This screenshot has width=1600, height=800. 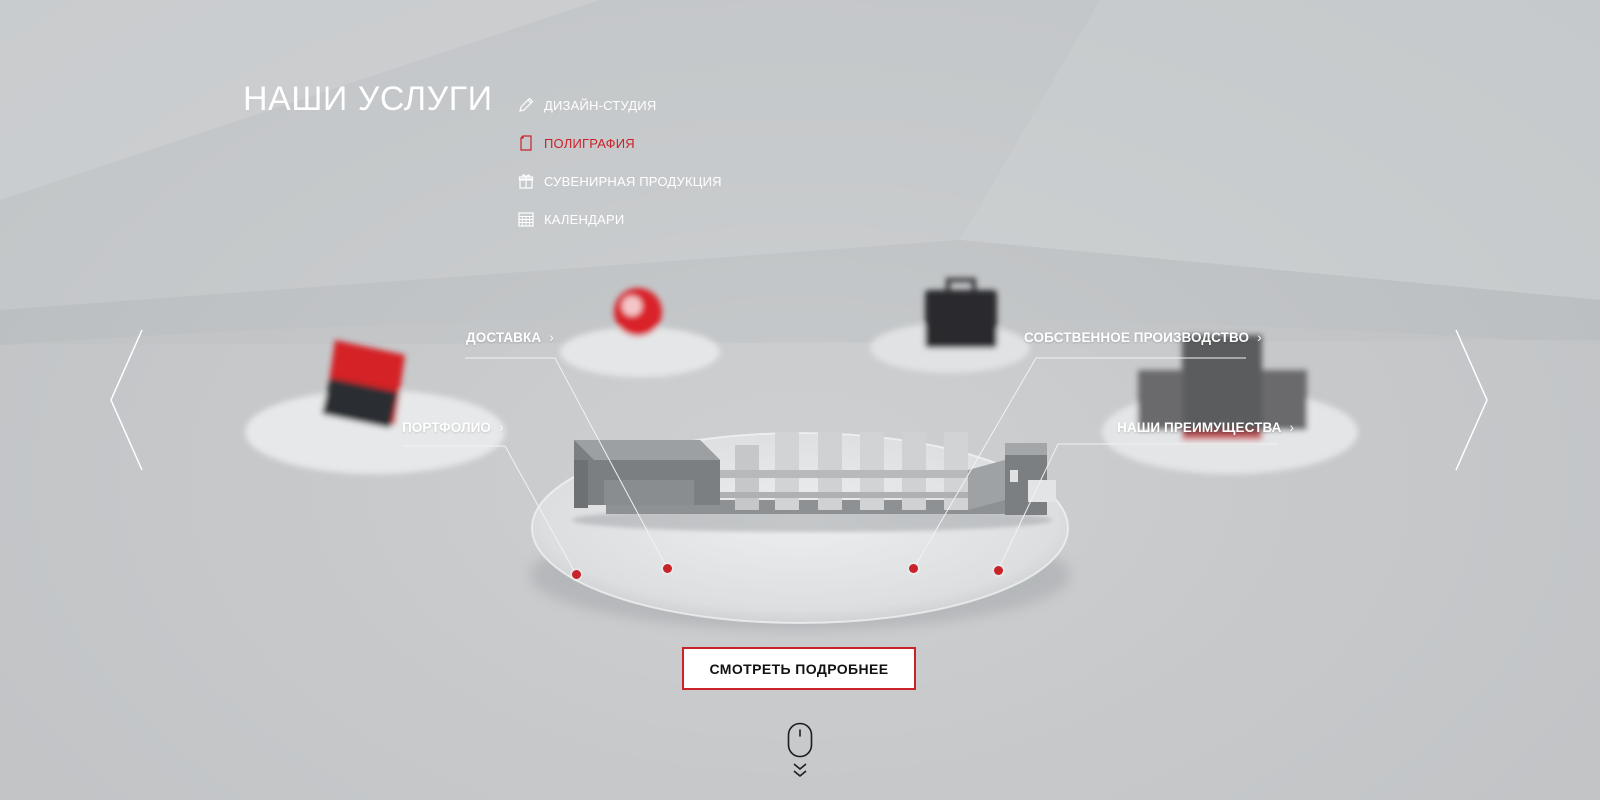 I want to click on scroll-down-hint, so click(x=800, y=752).